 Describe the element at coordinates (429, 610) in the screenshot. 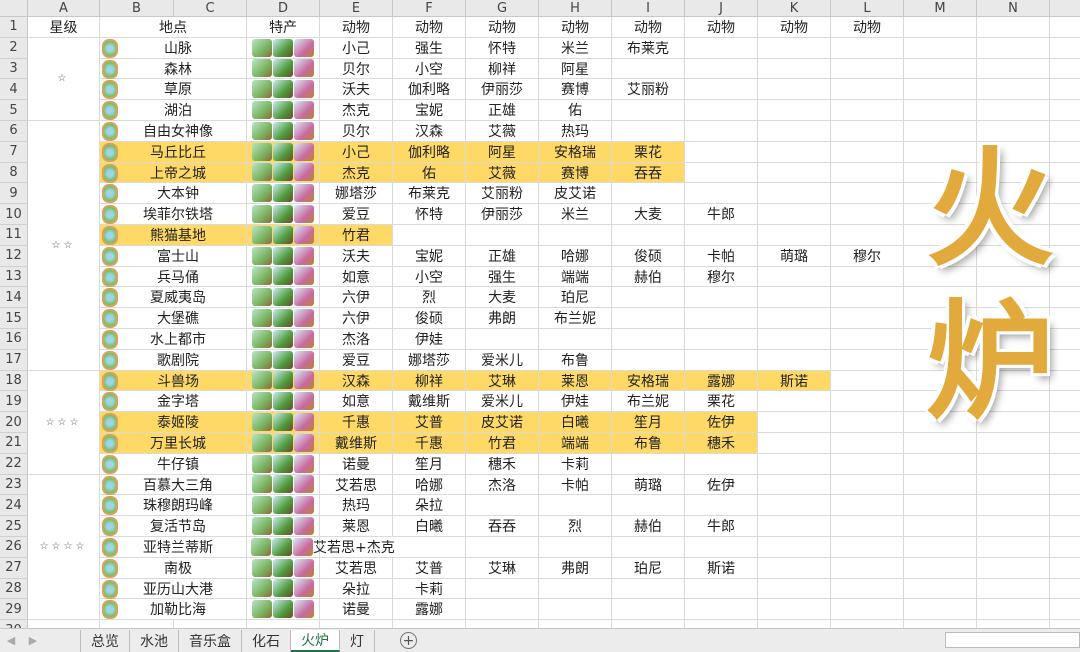

I see `animal-cell: 露娜` at that location.